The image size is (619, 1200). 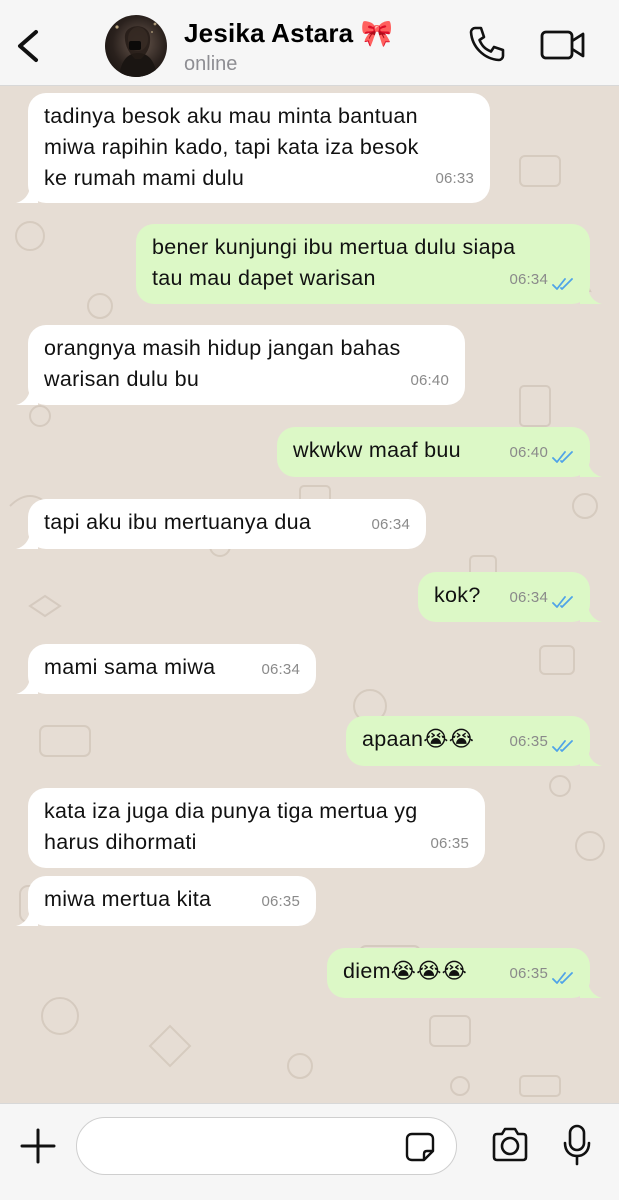 What do you see at coordinates (510, 1145) in the screenshot?
I see `camera-icon` at bounding box center [510, 1145].